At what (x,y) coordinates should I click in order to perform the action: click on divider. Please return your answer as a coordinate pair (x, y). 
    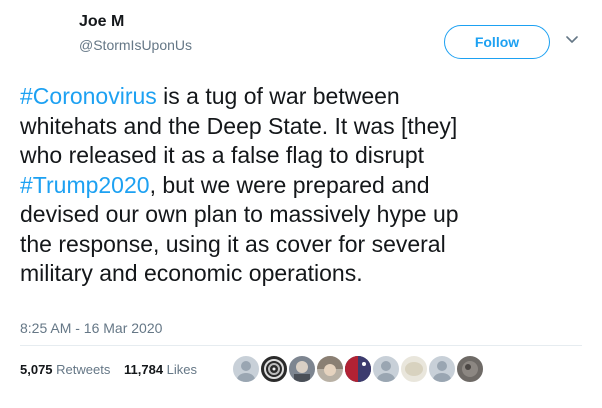
    Looking at the image, I should click on (301, 345).